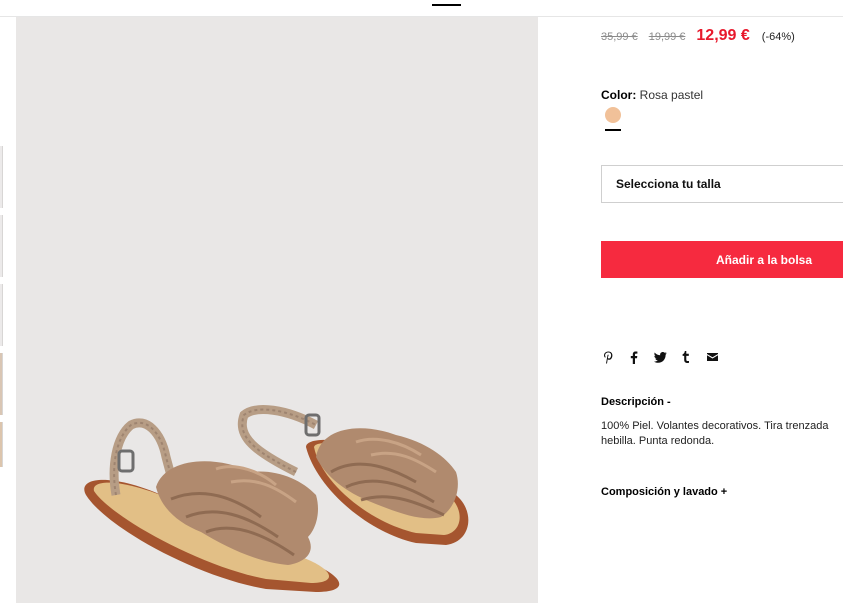 The width and height of the screenshot is (843, 603). What do you see at coordinates (608, 357) in the screenshot?
I see `pinterest-icon` at bounding box center [608, 357].